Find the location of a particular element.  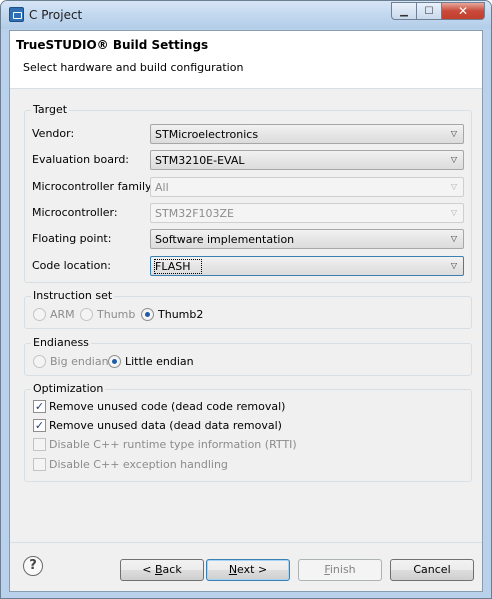

radio-big-endian-label: Big endian is located at coordinates (79, 361).